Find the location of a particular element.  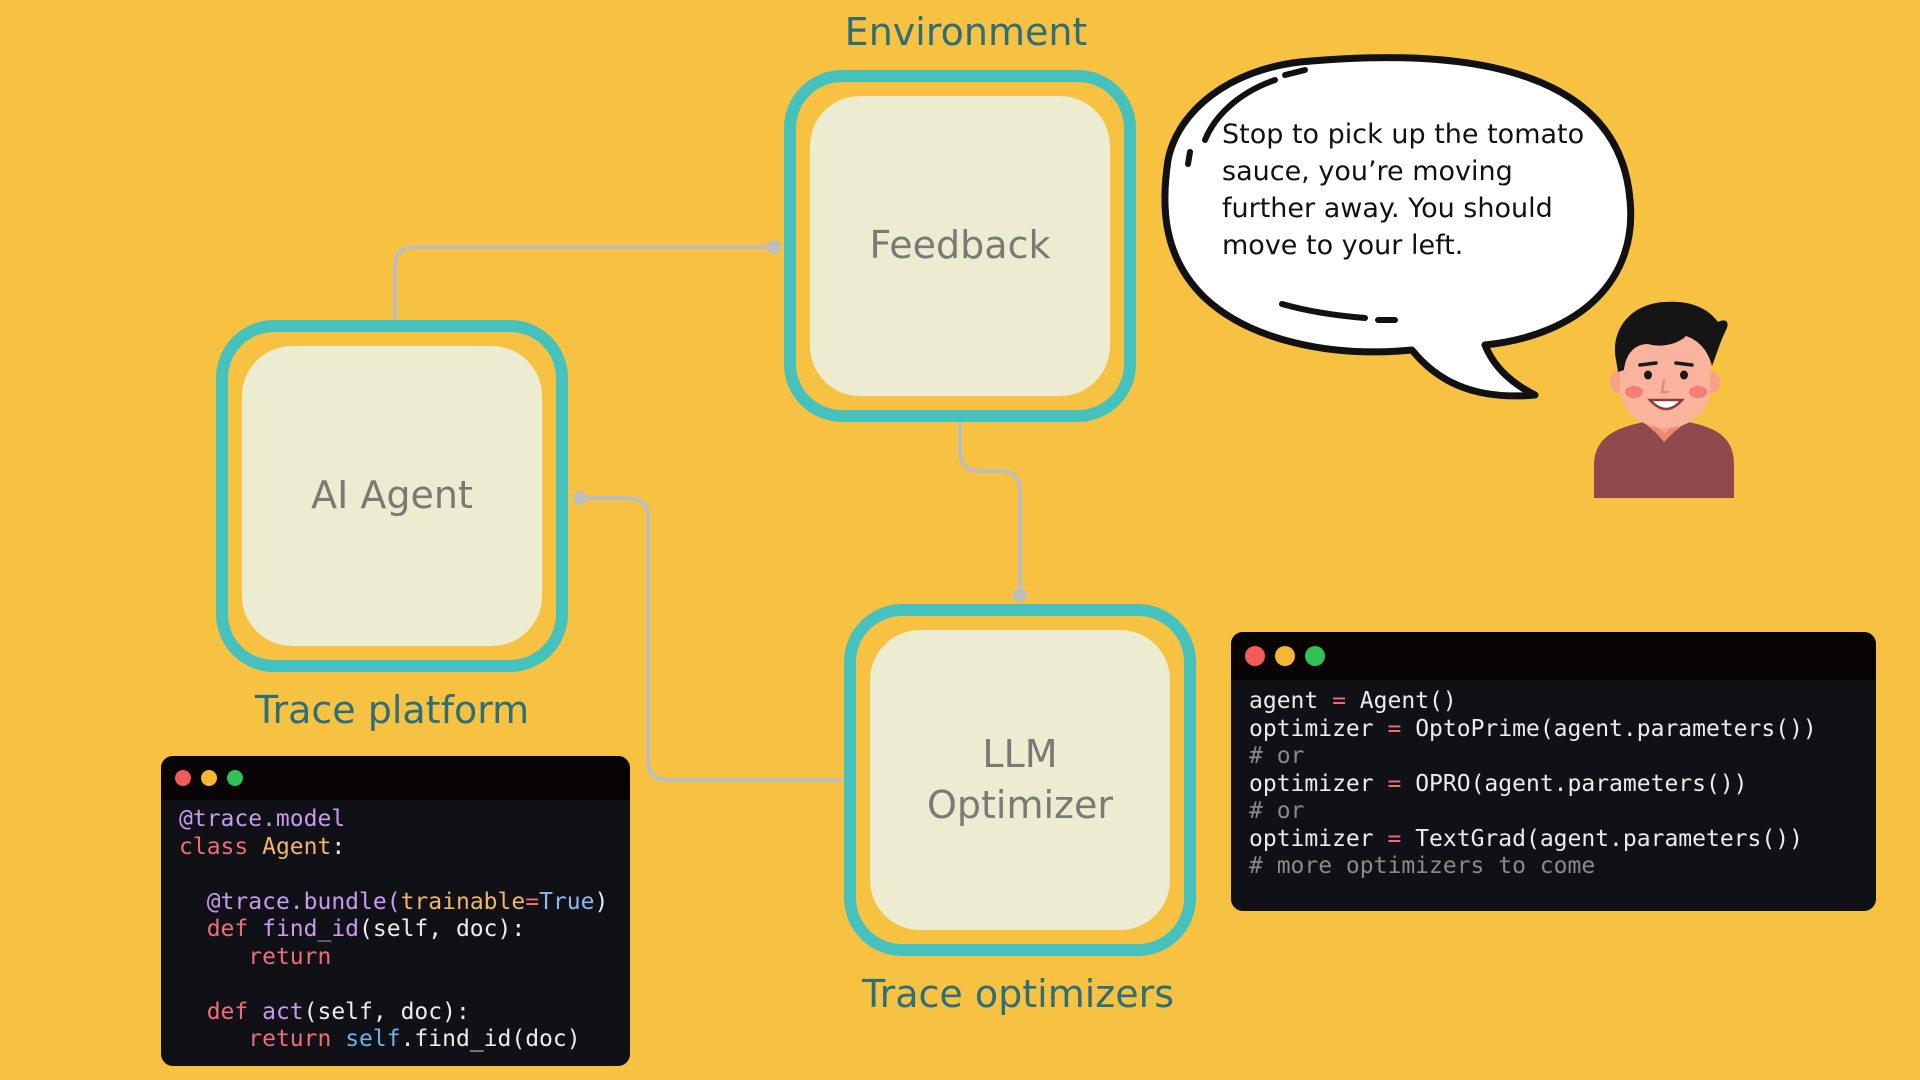

code-token: OptoPrime(agent.parameters()) is located at coordinates (1609, 728).